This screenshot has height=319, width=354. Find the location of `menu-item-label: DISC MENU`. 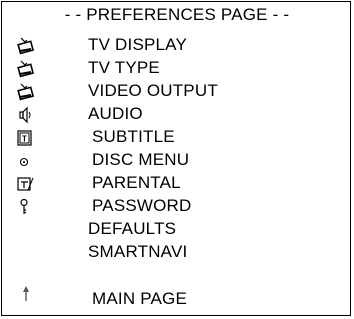

menu-item-label: DISC MENU is located at coordinates (141, 159).